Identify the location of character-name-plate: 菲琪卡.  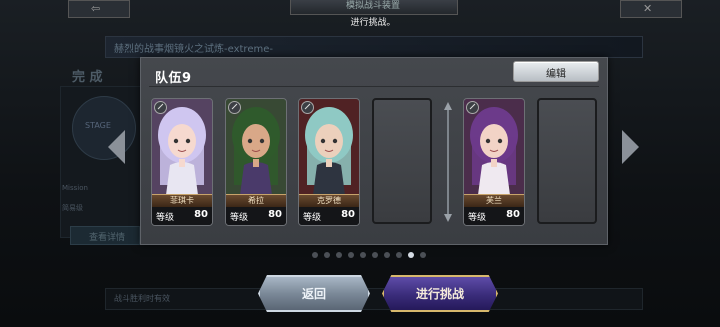
(182, 200).